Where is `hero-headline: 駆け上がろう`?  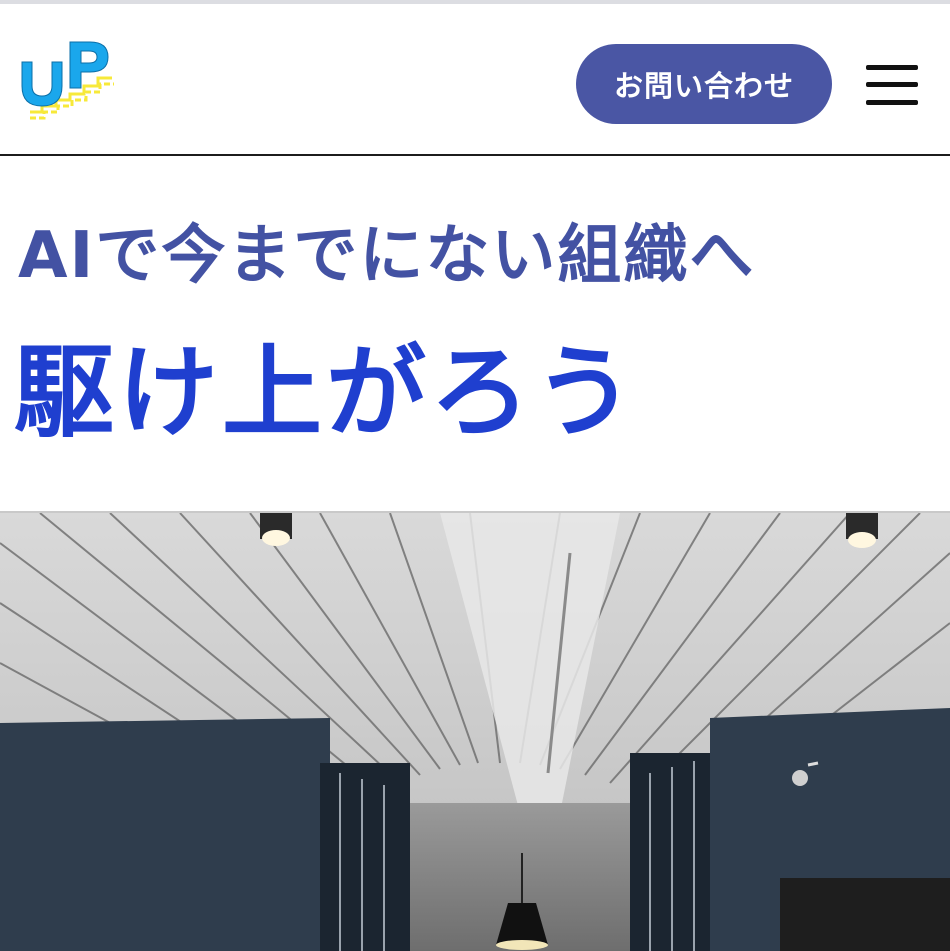
hero-headline: 駆け上がろう is located at coordinates (326, 392).